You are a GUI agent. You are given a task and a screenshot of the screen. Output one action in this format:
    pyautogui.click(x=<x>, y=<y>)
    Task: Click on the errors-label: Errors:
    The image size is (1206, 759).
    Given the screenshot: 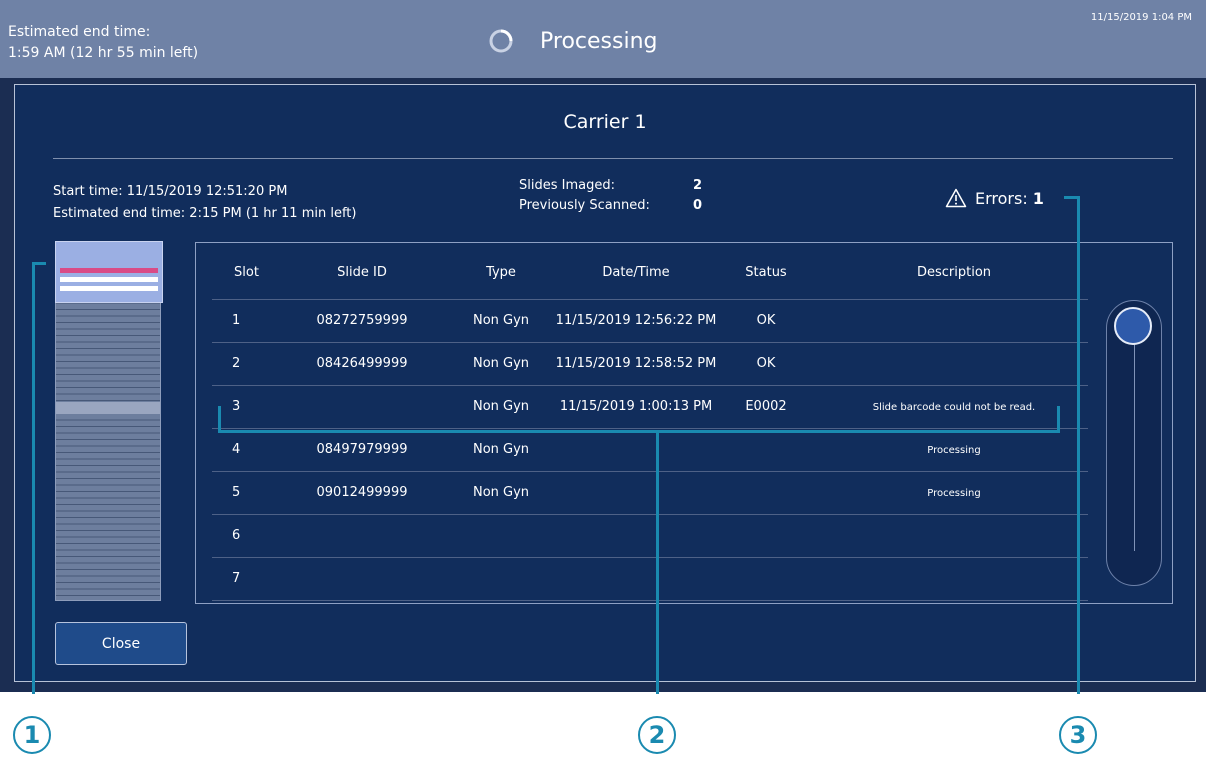 What is the action you would take?
    pyautogui.click(x=1001, y=198)
    